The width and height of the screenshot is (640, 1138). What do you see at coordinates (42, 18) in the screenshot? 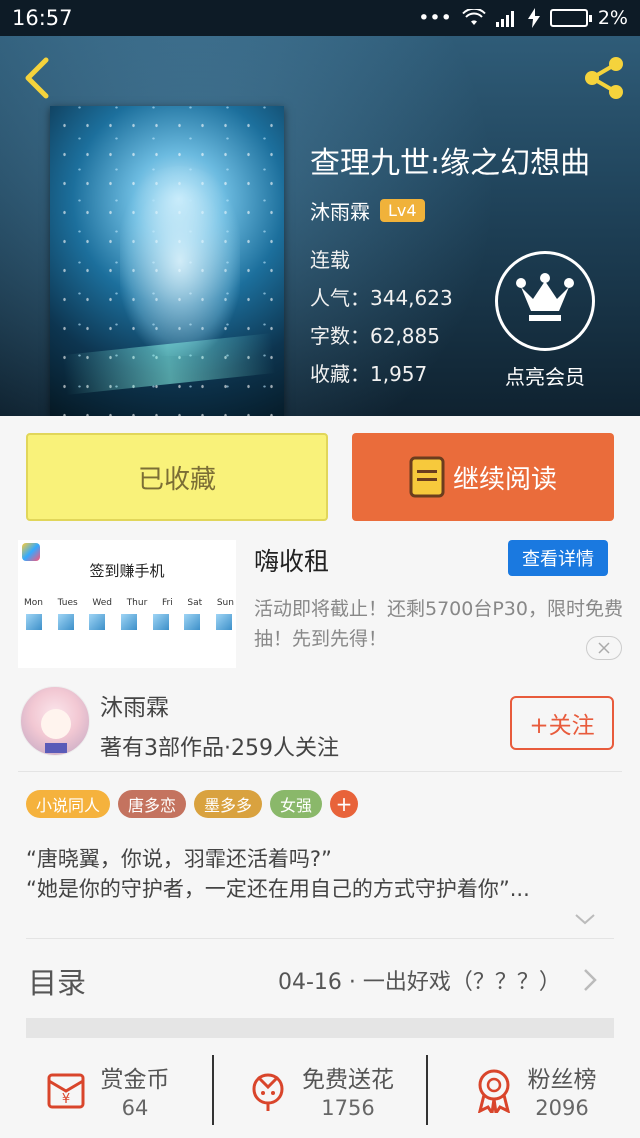
I see `status-time: 16:57` at bounding box center [42, 18].